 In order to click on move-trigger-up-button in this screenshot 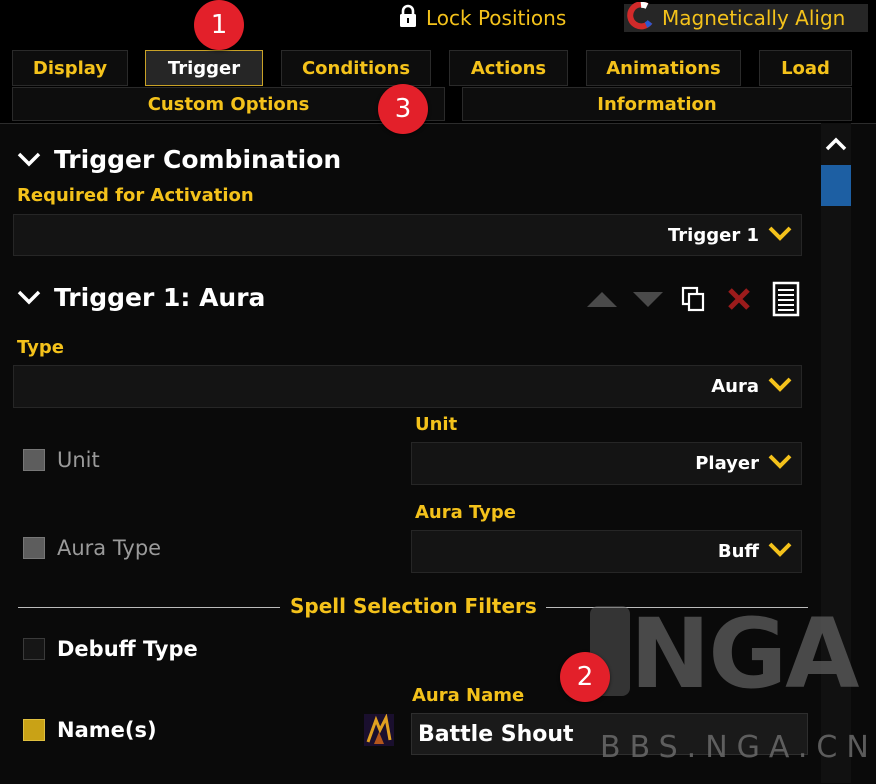, I will do `click(602, 301)`.